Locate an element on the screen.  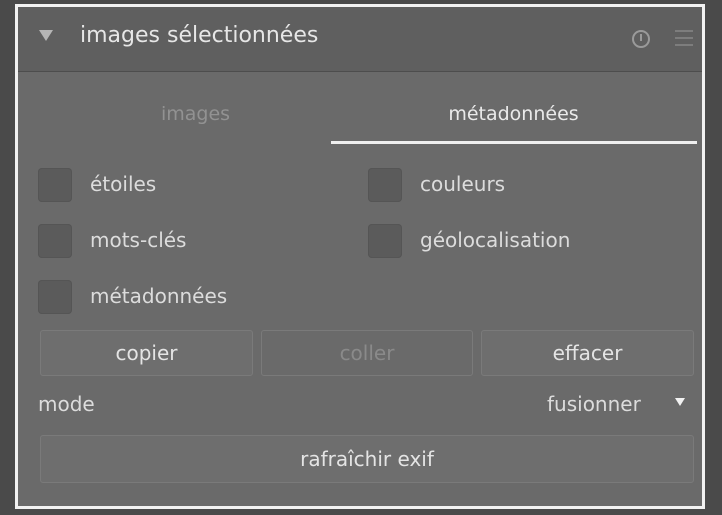
option-geotags-label: géolocalisation is located at coordinates (495, 240).